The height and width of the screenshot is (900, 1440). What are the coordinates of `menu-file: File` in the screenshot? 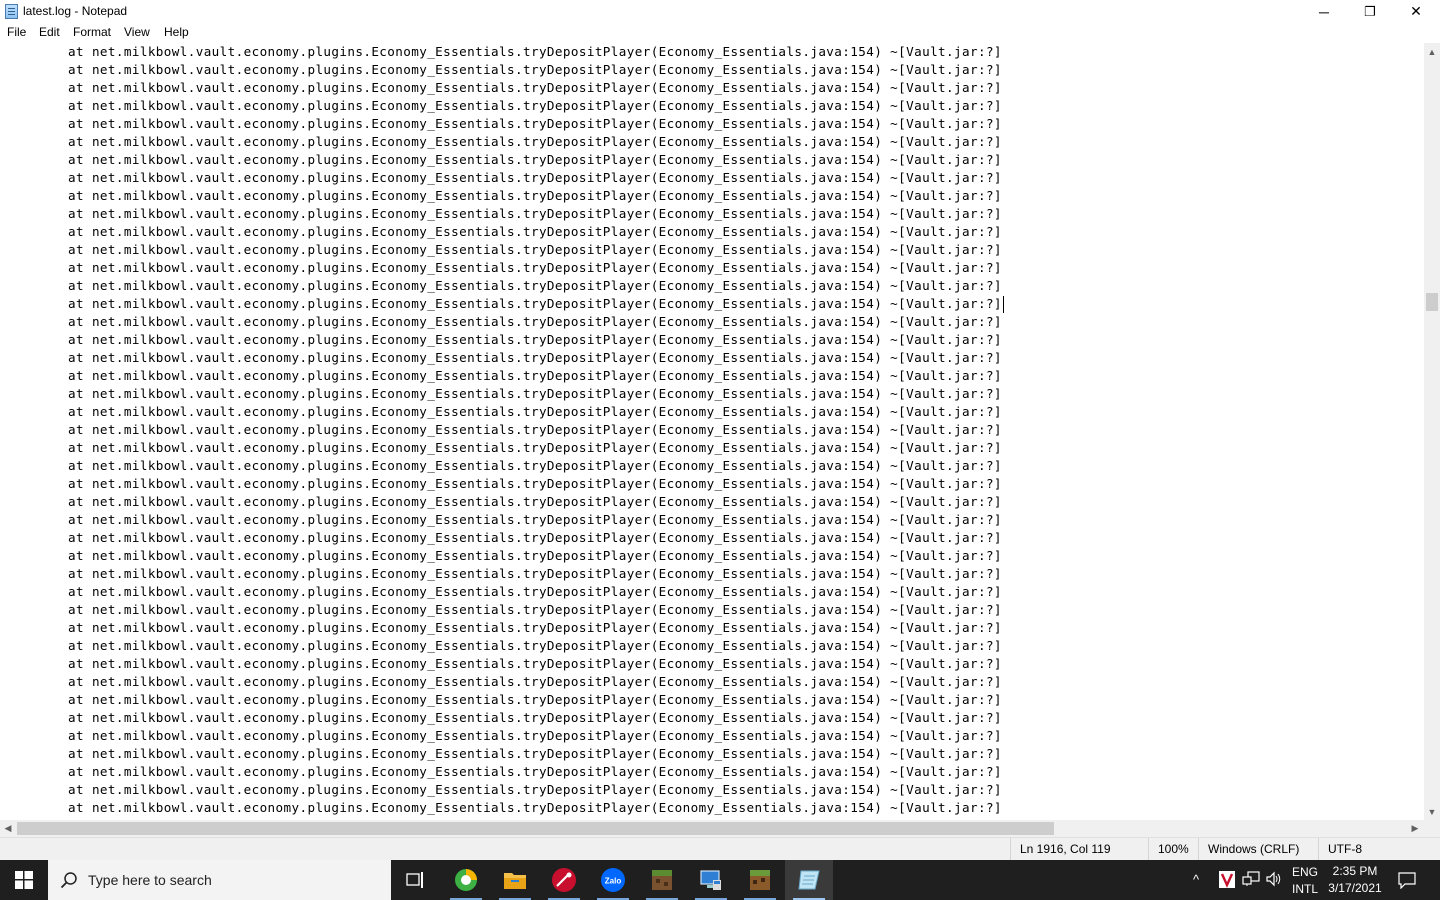 It's located at (16, 32).